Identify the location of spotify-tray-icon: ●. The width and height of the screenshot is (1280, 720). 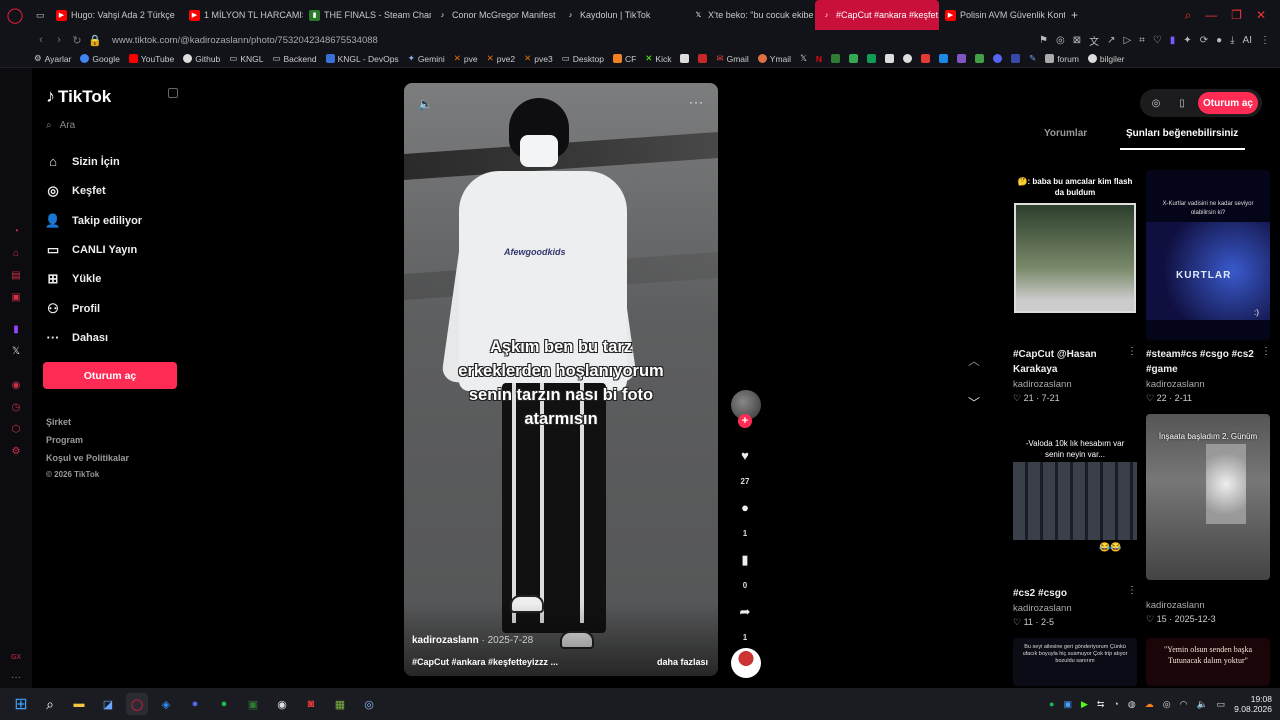
(1051, 704).